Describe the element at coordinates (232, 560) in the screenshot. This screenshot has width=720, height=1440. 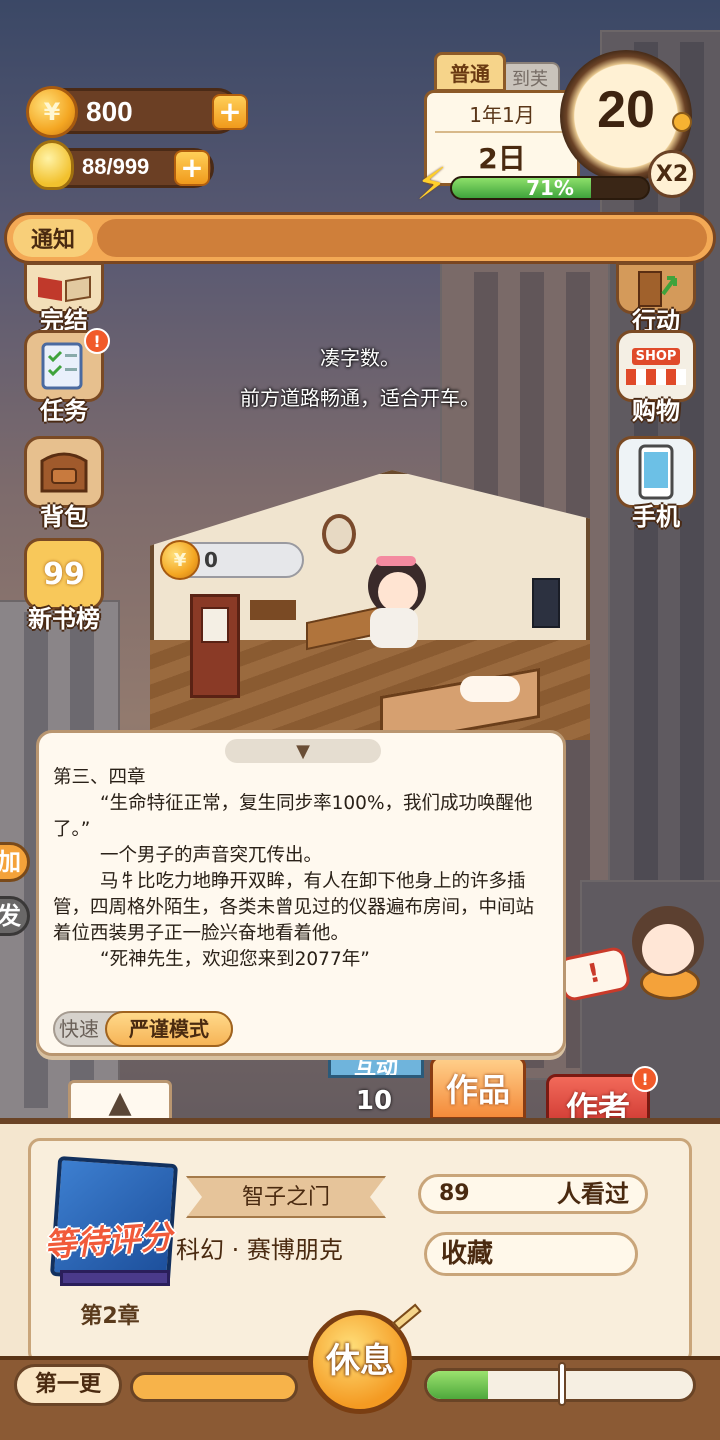
I see `room-coin-bubble: ¥ 0` at that location.